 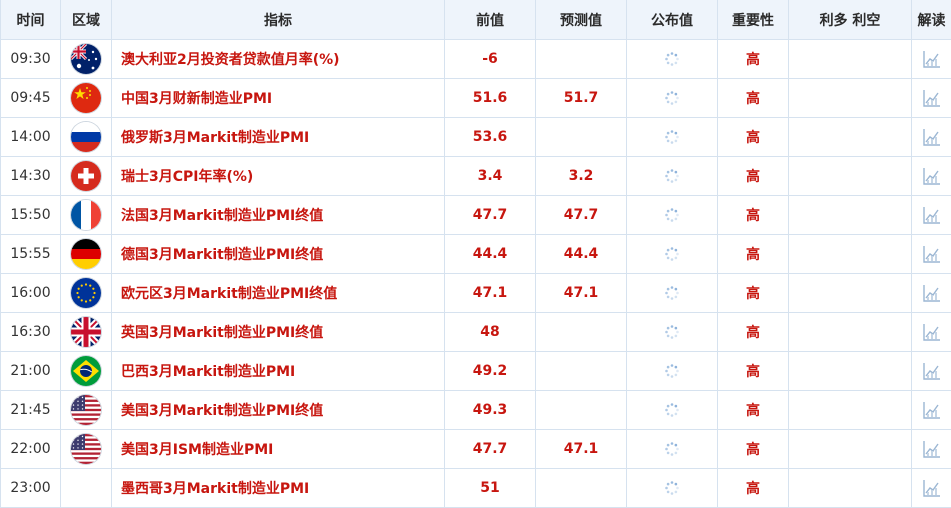 What do you see at coordinates (31, 215) in the screenshot?
I see `event-time: 15:50` at bounding box center [31, 215].